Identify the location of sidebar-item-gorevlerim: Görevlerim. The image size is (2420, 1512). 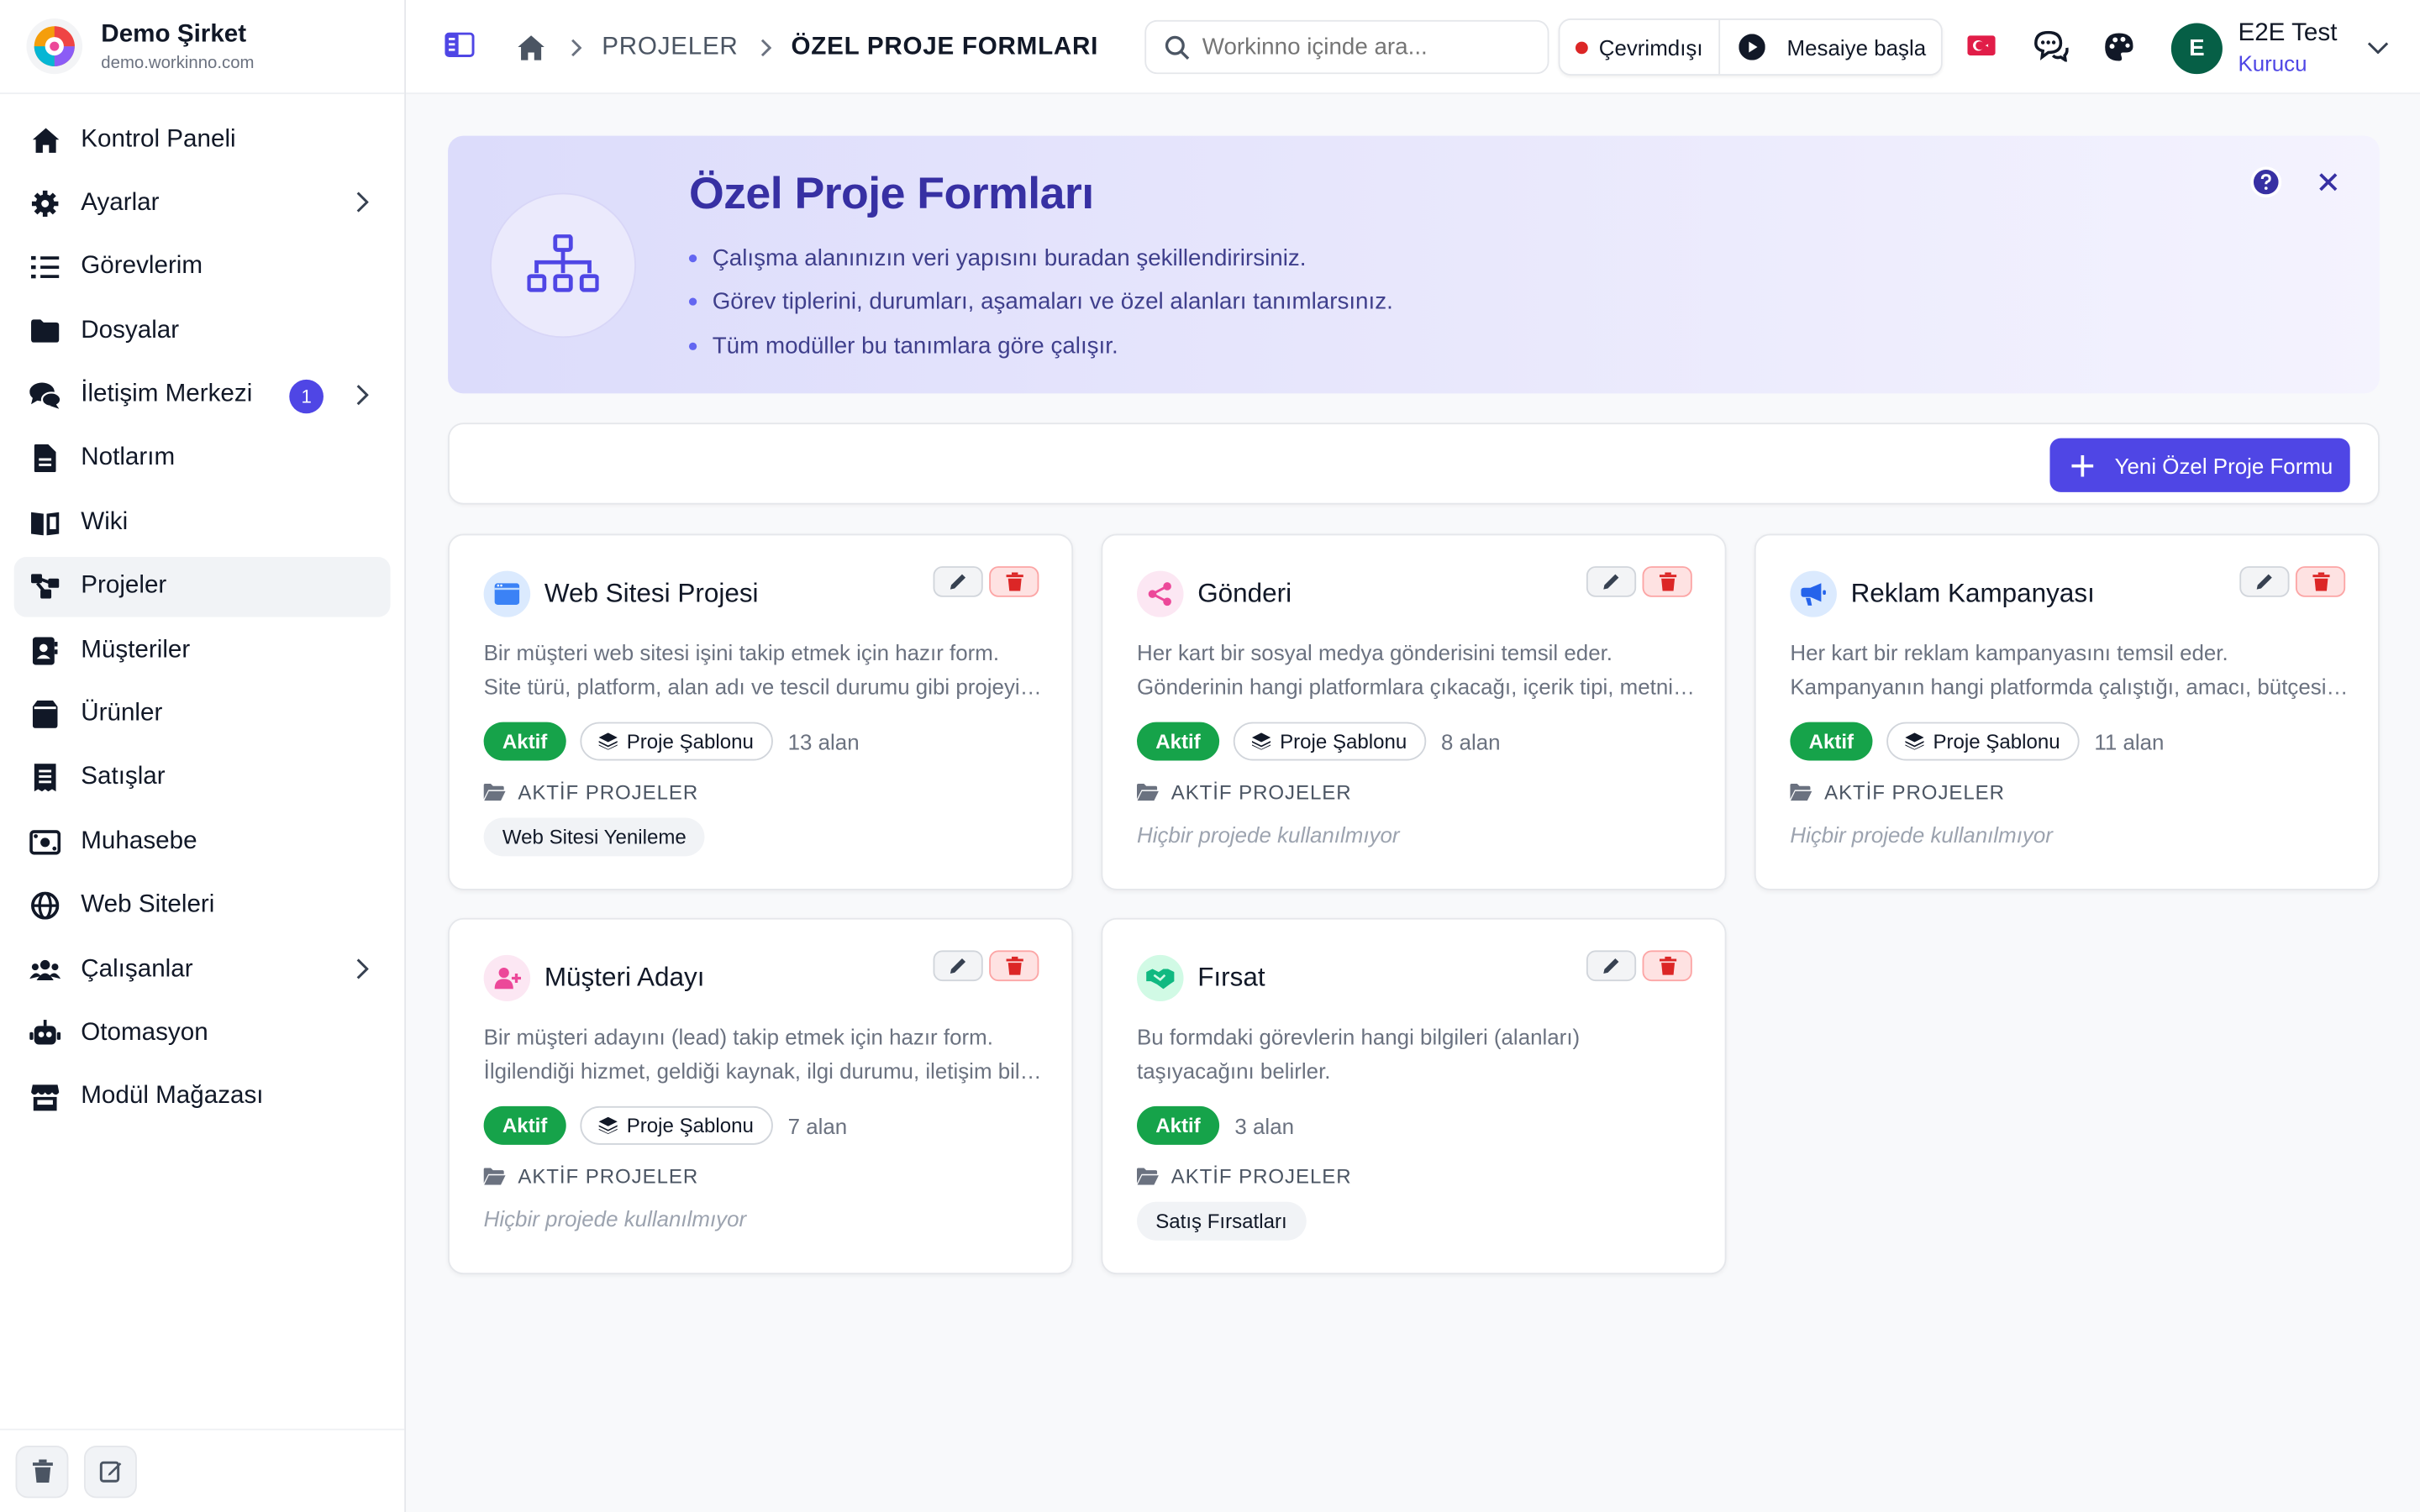
(202, 267).